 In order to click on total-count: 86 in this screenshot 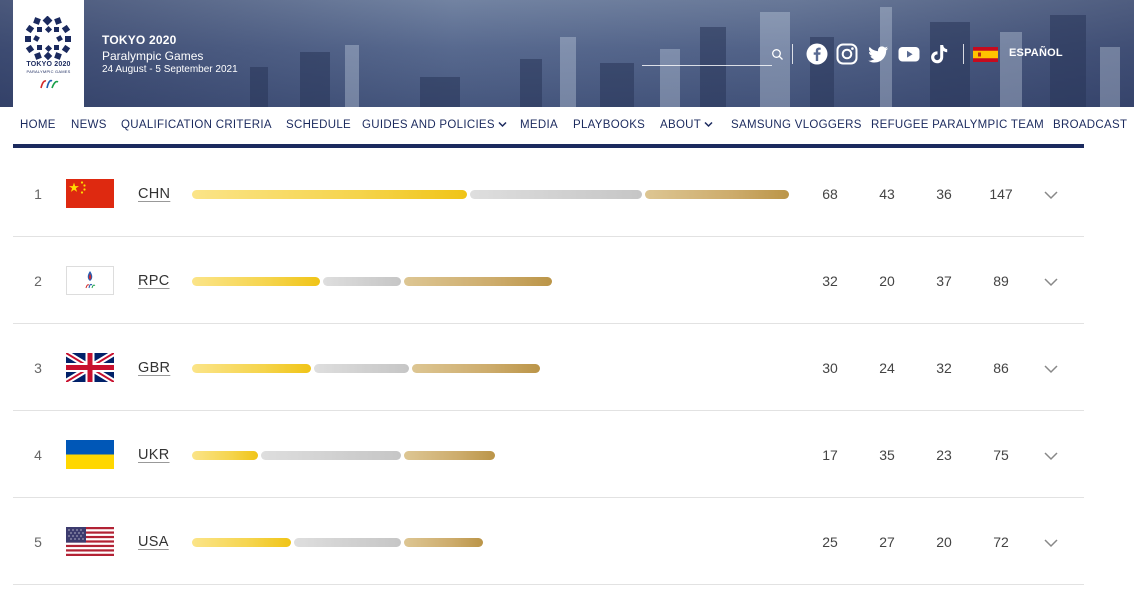, I will do `click(1001, 368)`.